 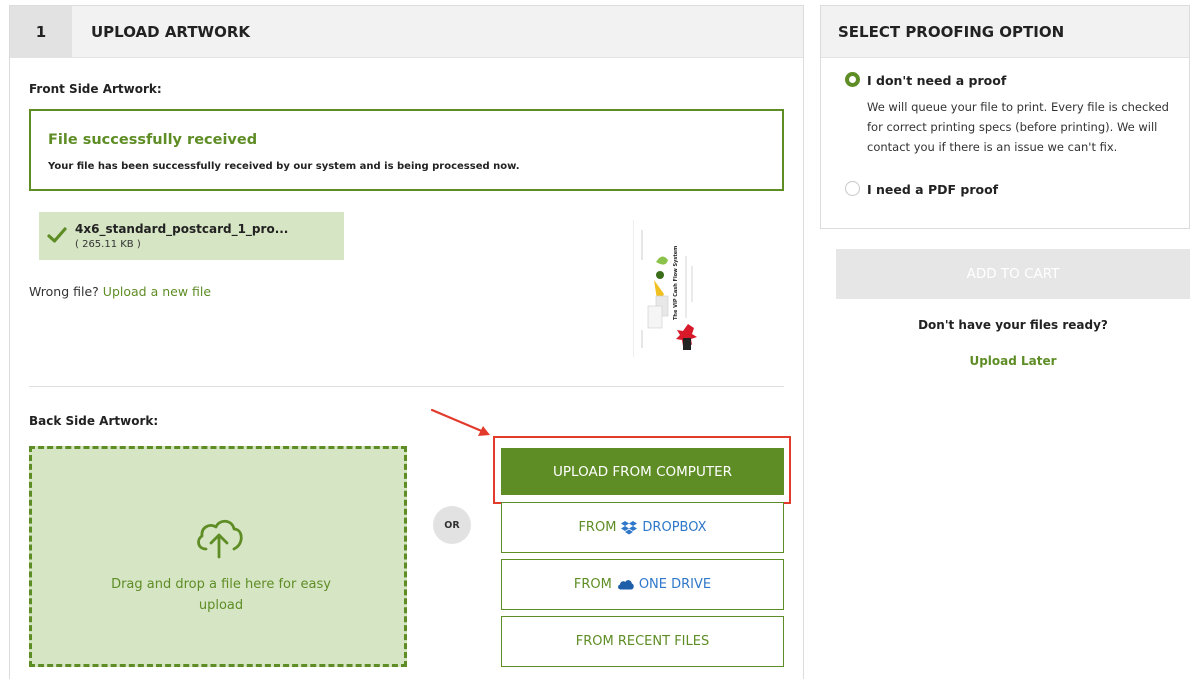 I want to click on wrong-file-row: Wrong file? Upload a new file, so click(x=120, y=291).